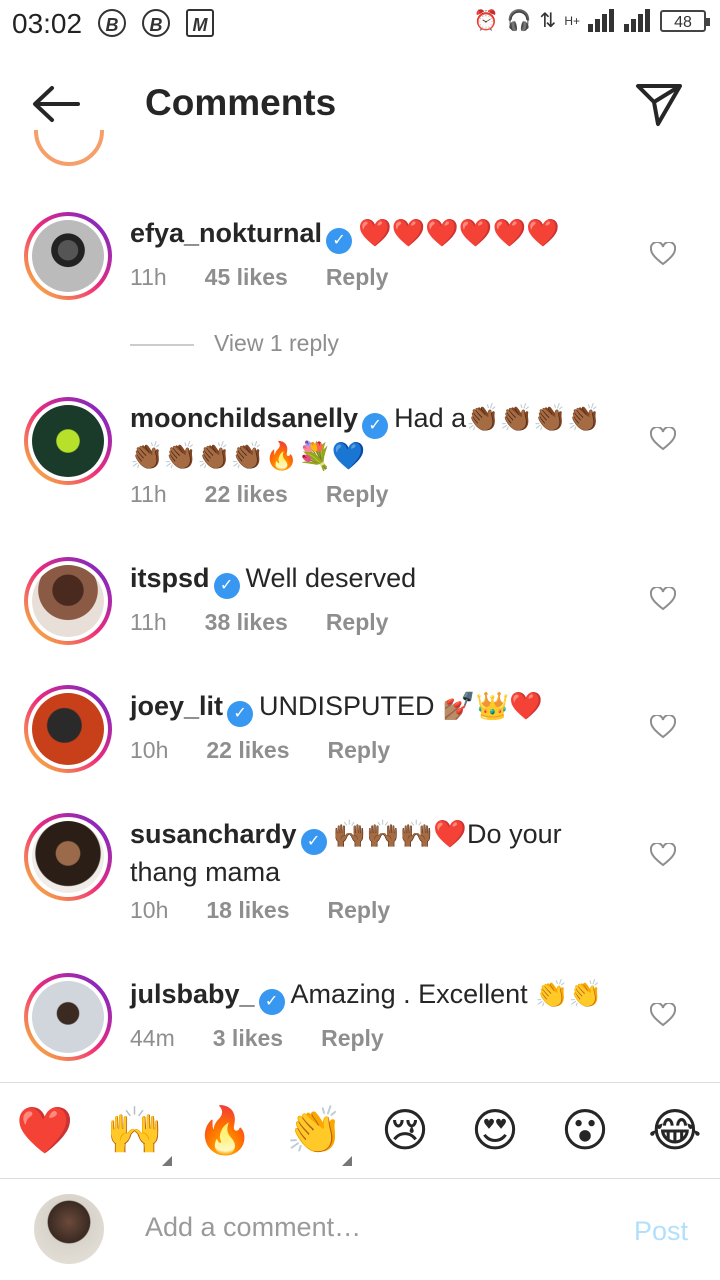 This screenshot has height=1280, width=720. Describe the element at coordinates (55, 104) in the screenshot. I see `back-arrow-icon` at that location.